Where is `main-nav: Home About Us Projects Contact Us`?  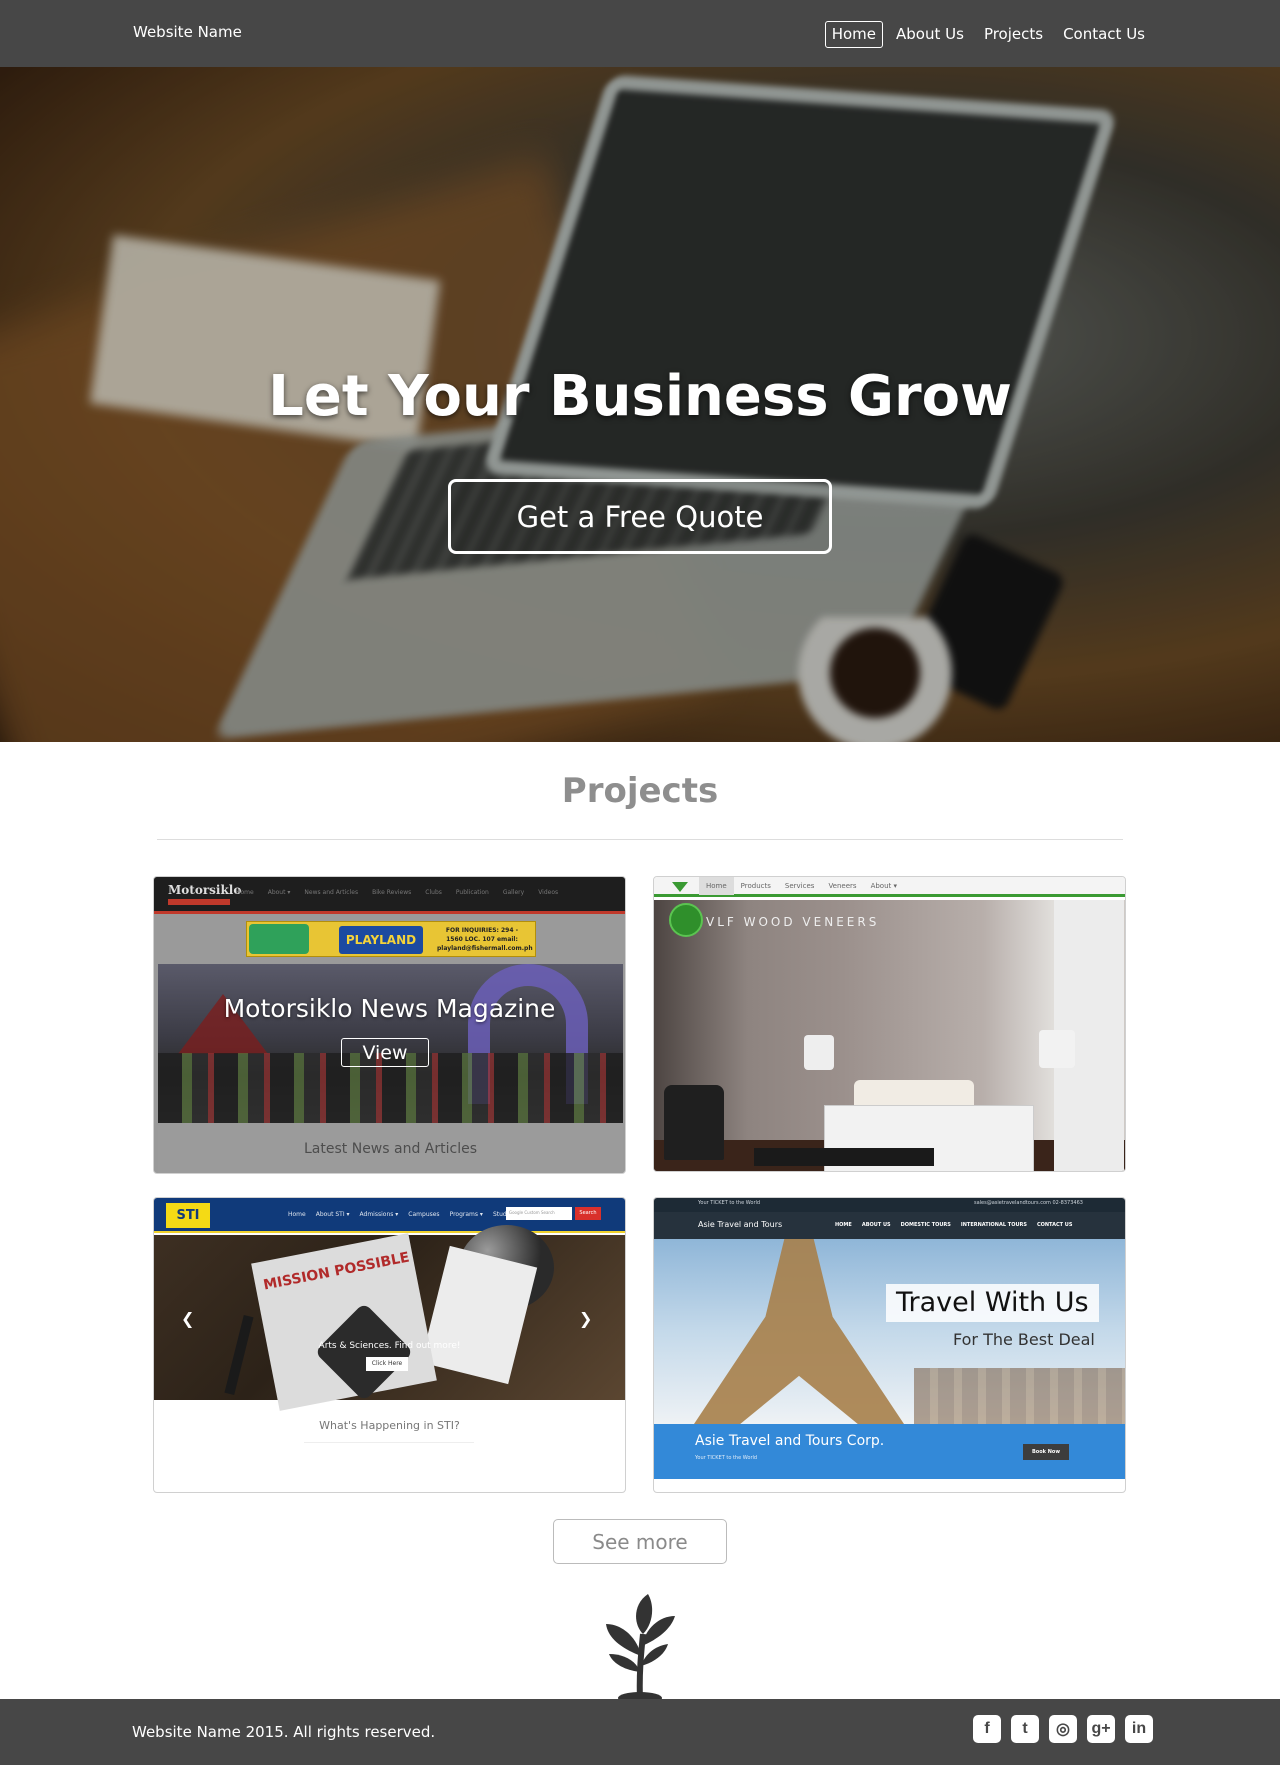 main-nav: Home About Us Projects Contact Us is located at coordinates (988, 34).